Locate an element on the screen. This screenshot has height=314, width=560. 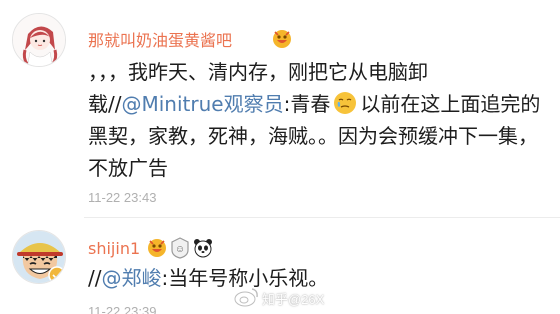
level-badge-icon: ☺ is located at coordinates (180, 248).